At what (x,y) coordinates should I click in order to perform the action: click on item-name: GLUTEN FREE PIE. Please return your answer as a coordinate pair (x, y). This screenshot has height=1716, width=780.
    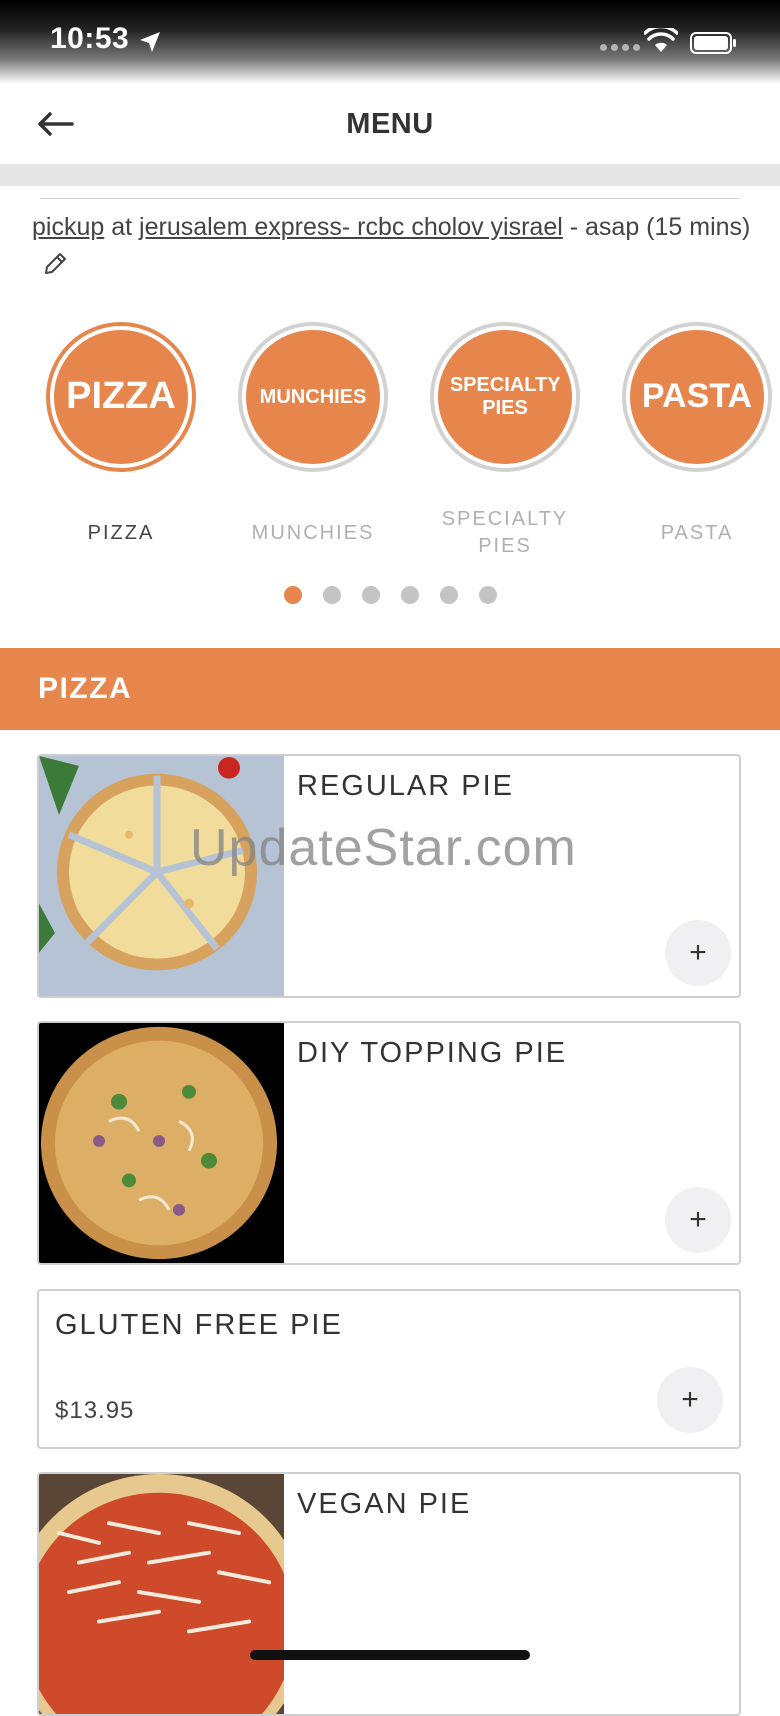
    Looking at the image, I should click on (199, 1325).